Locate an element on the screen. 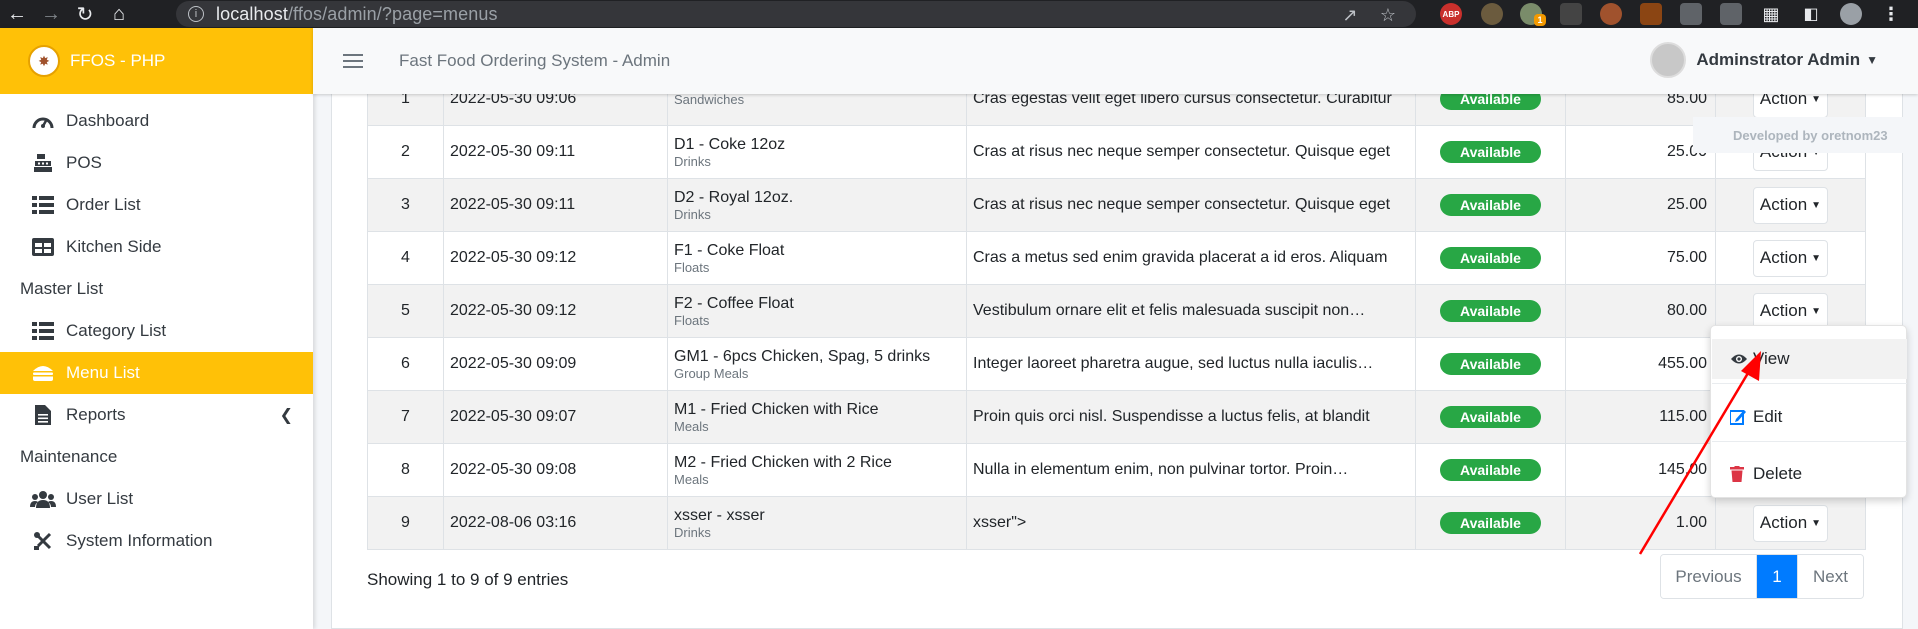 The height and width of the screenshot is (629, 1918). action-cell: Action▼ is located at coordinates (1790, 258).